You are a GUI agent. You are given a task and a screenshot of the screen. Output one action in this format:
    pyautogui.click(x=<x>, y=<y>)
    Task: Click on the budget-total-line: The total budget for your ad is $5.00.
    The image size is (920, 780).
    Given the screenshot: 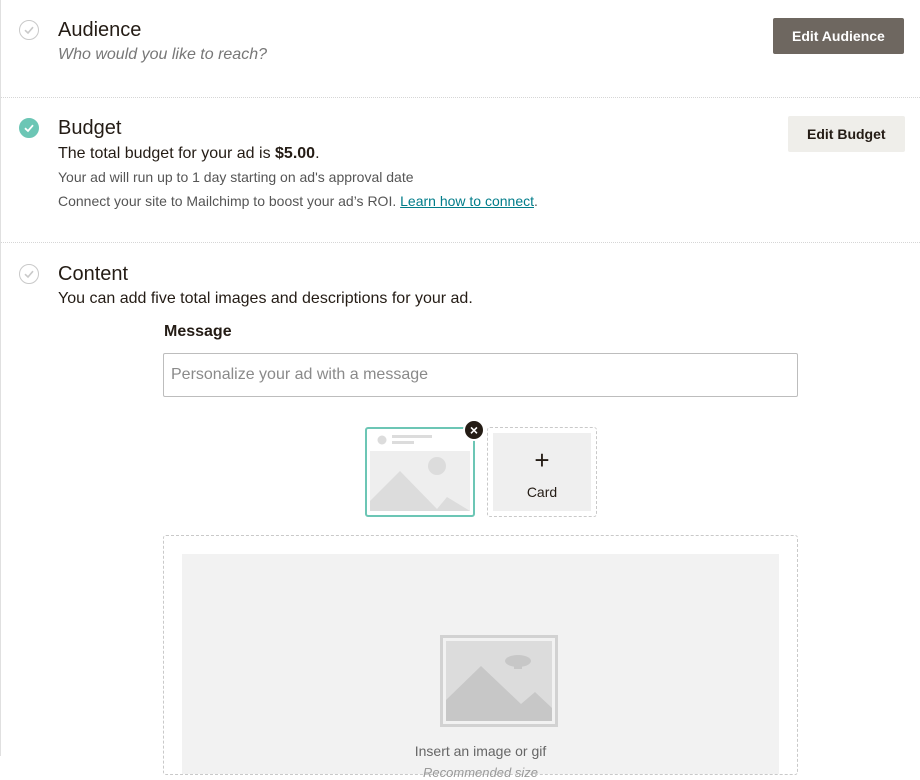 What is the action you would take?
    pyautogui.click(x=189, y=154)
    